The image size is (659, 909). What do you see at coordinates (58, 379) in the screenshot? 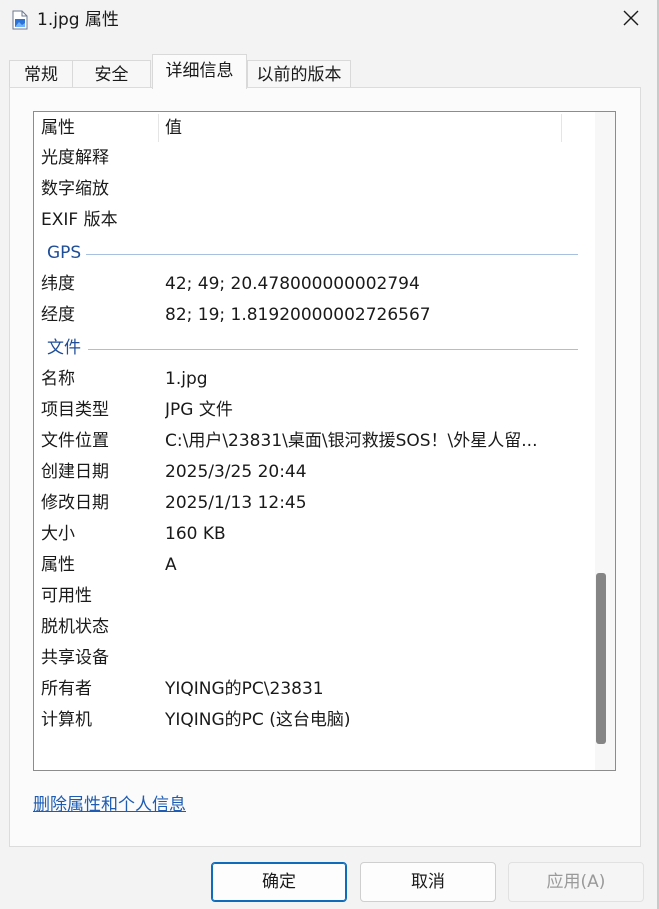
I see `property-name: 名称` at bounding box center [58, 379].